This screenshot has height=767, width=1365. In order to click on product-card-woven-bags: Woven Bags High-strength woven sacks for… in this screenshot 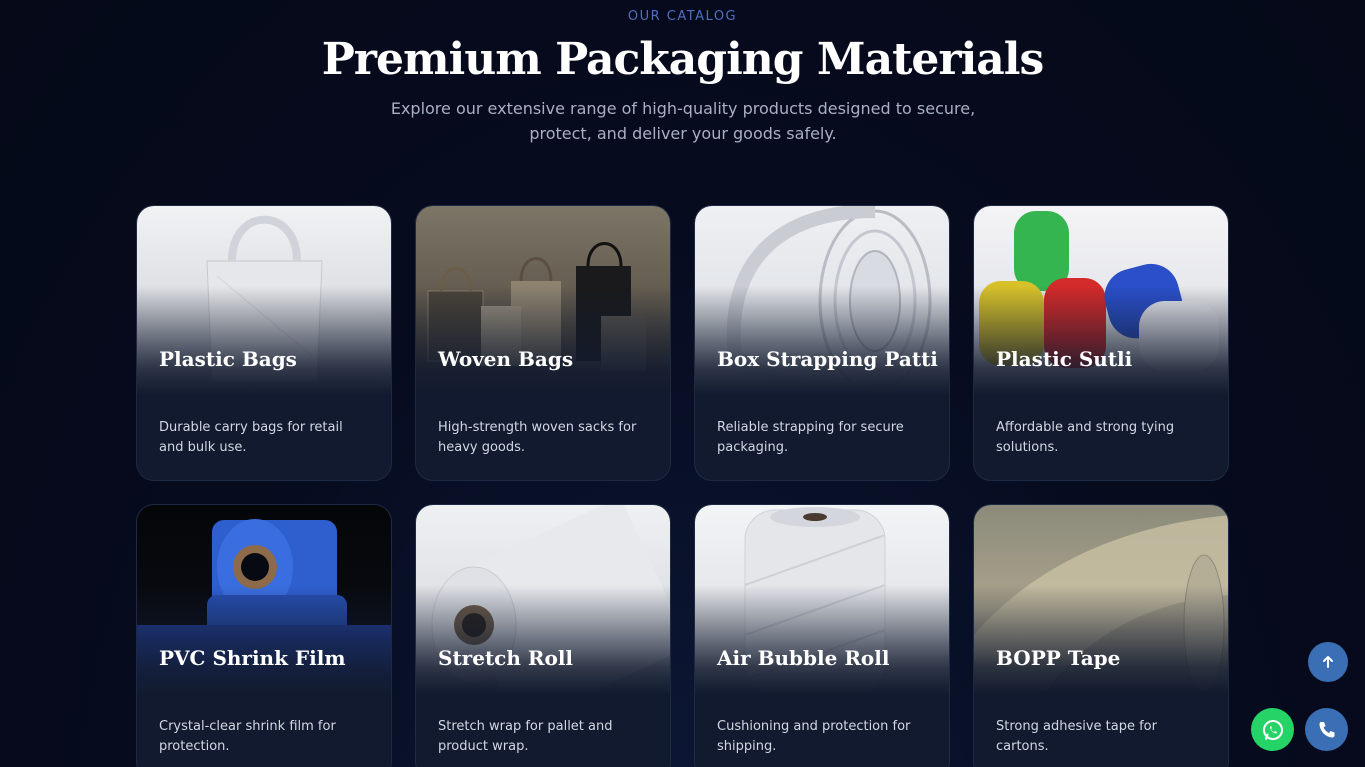, I will do `click(543, 343)`.